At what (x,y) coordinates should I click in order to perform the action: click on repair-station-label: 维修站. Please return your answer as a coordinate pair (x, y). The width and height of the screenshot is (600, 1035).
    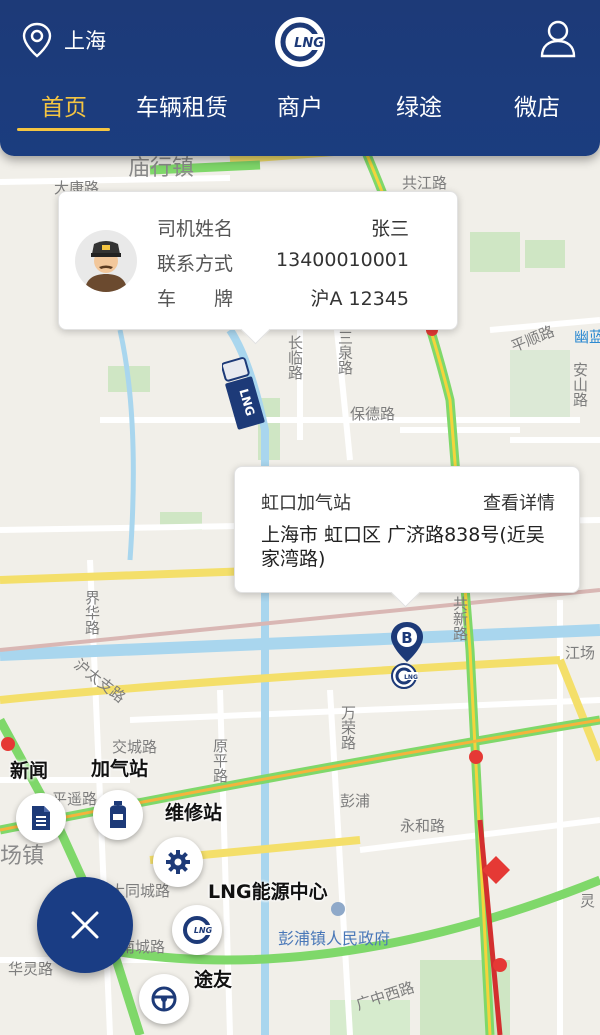
    Looking at the image, I should click on (194, 813).